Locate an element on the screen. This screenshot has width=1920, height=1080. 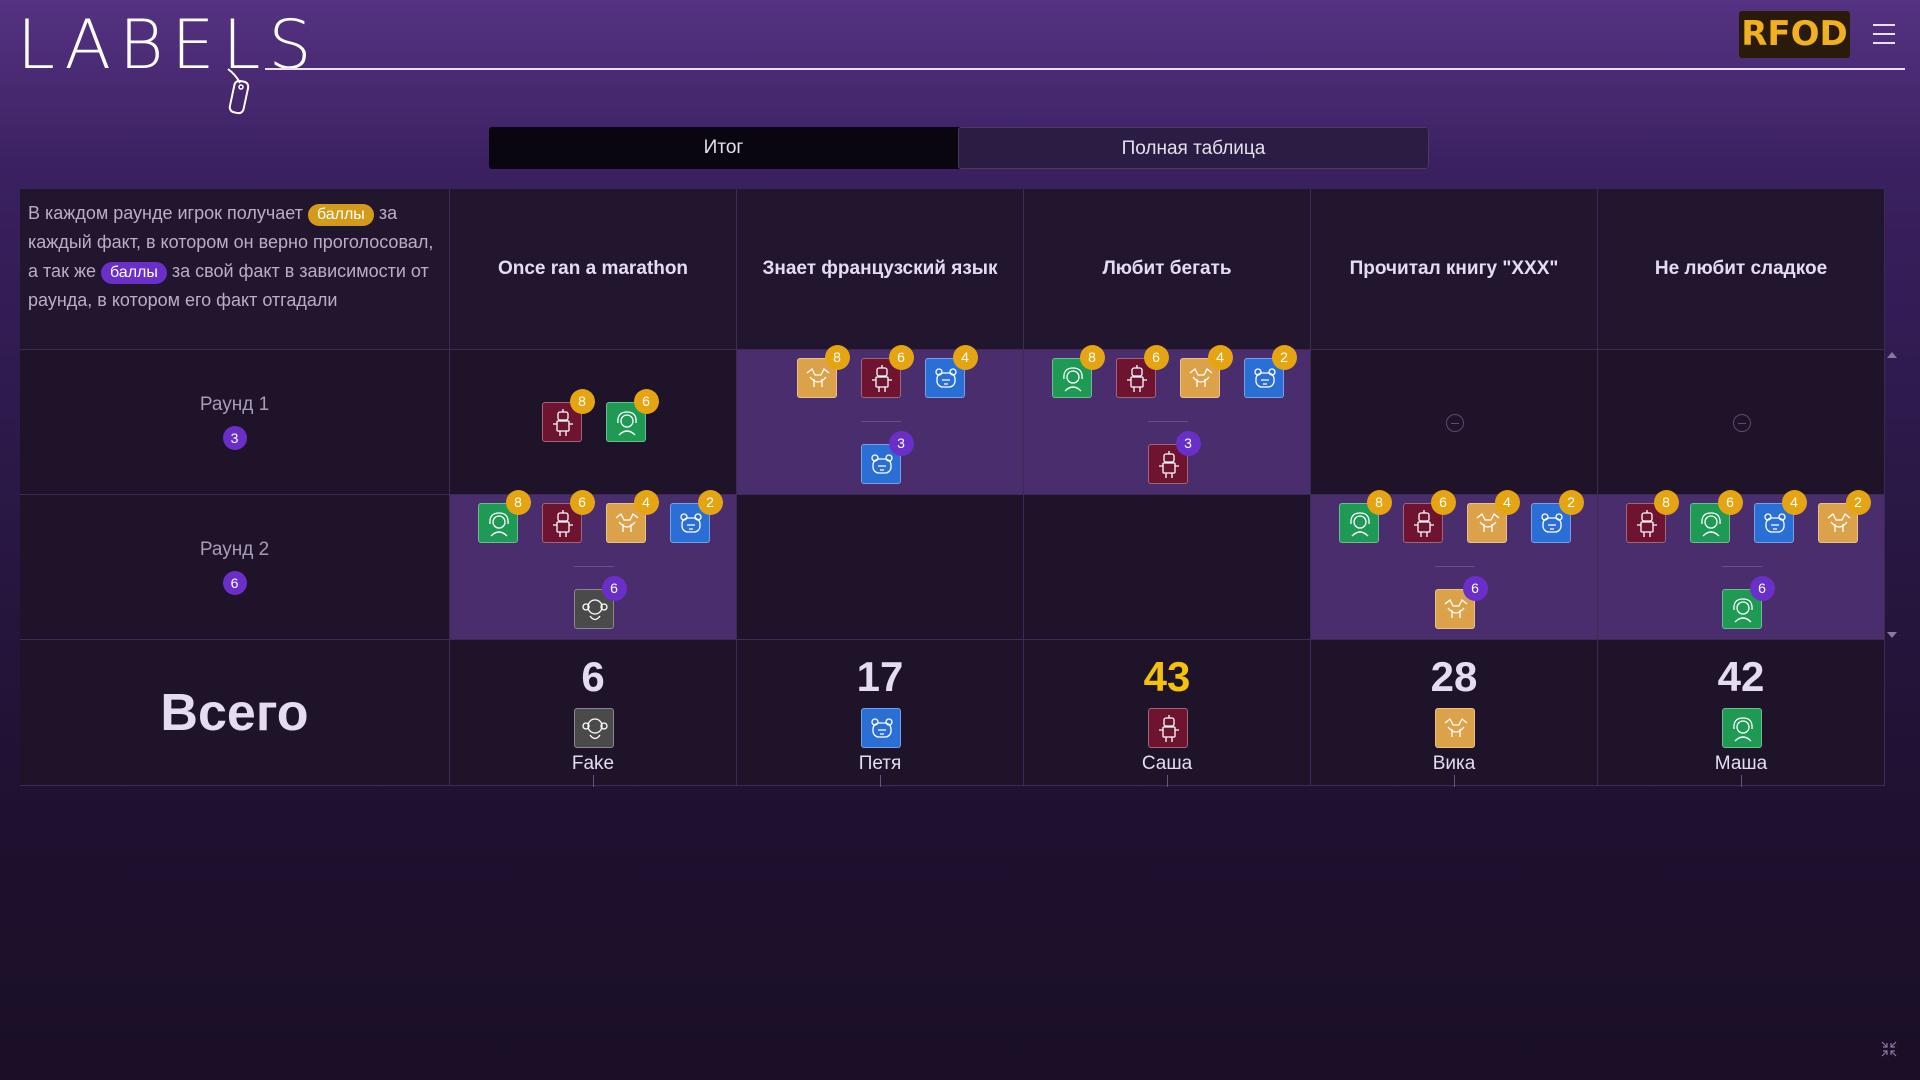
total-label: Всего is located at coordinates (235, 713).